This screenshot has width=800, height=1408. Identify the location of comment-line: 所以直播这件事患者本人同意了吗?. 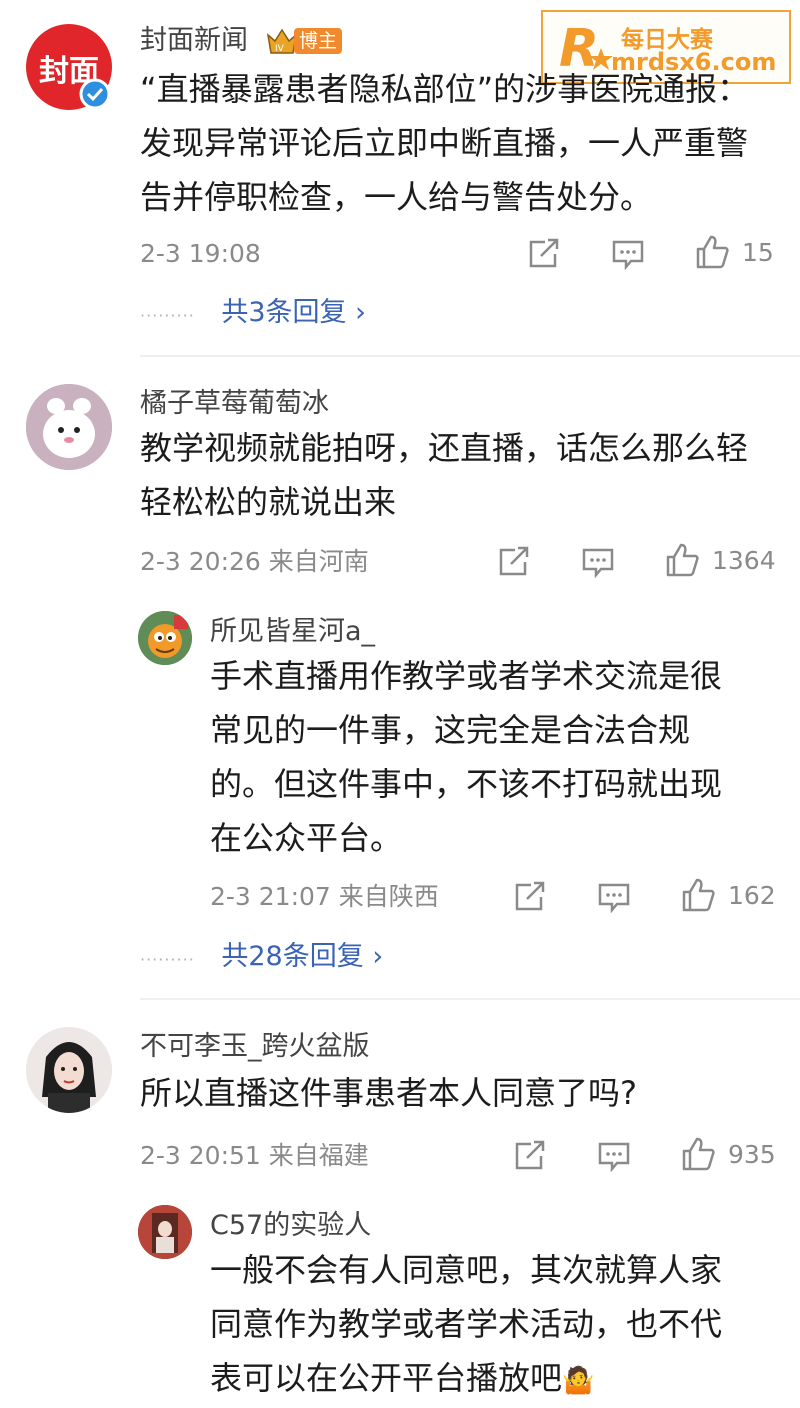
(388, 1093).